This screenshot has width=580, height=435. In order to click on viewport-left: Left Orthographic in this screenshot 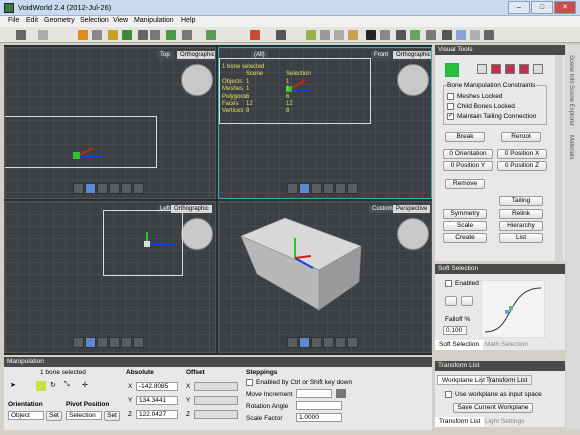, I will do `click(110, 277)`.